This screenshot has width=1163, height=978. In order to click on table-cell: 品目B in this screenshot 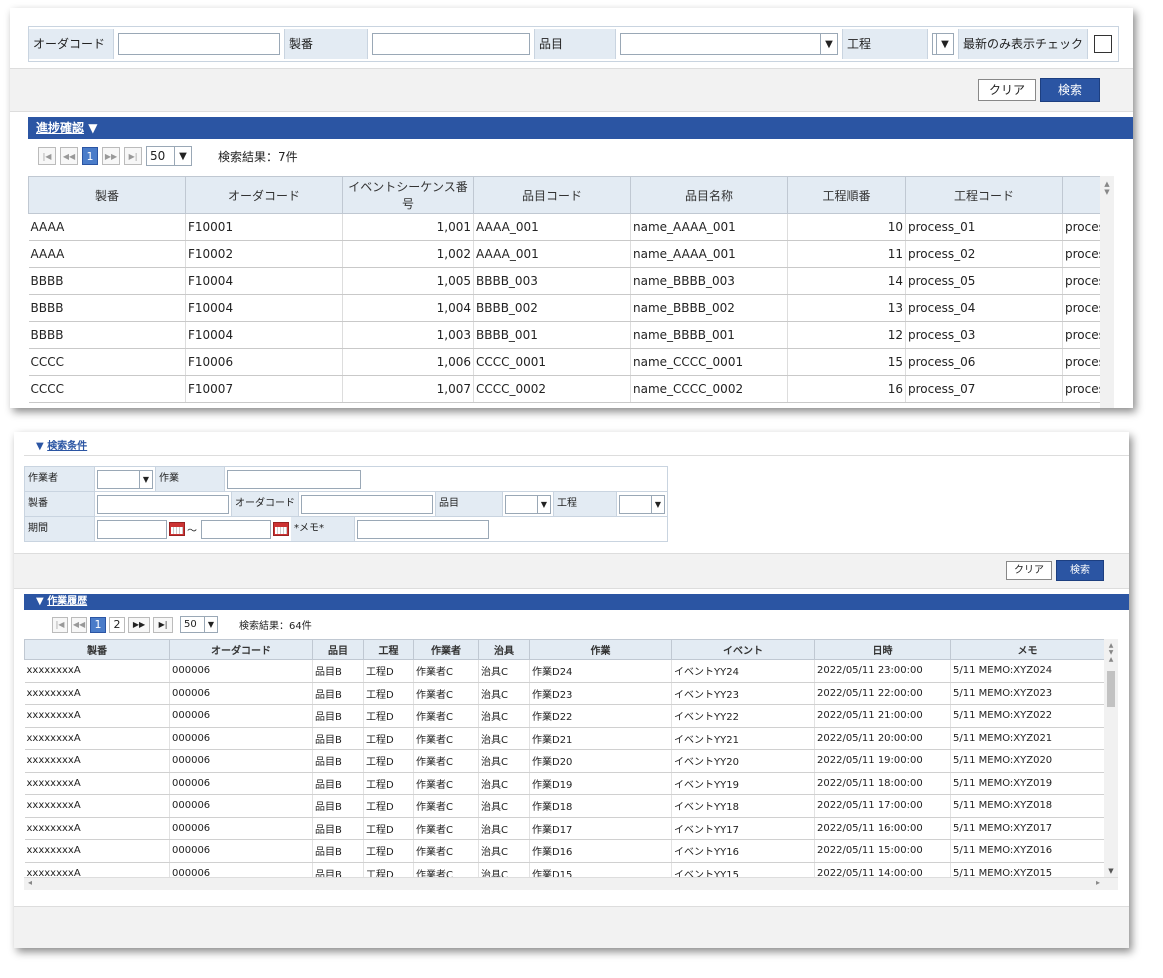, I will do `click(338, 671)`.